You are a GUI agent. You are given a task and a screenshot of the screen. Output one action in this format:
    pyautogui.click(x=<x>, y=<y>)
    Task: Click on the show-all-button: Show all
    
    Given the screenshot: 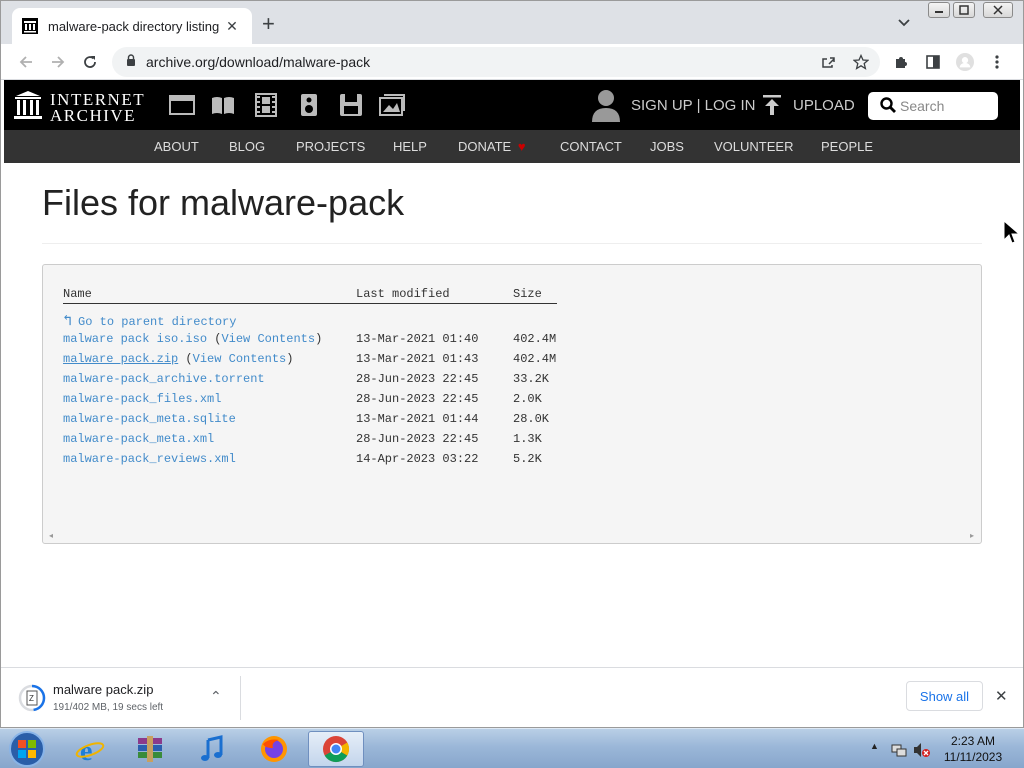 What is the action you would take?
    pyautogui.click(x=944, y=696)
    